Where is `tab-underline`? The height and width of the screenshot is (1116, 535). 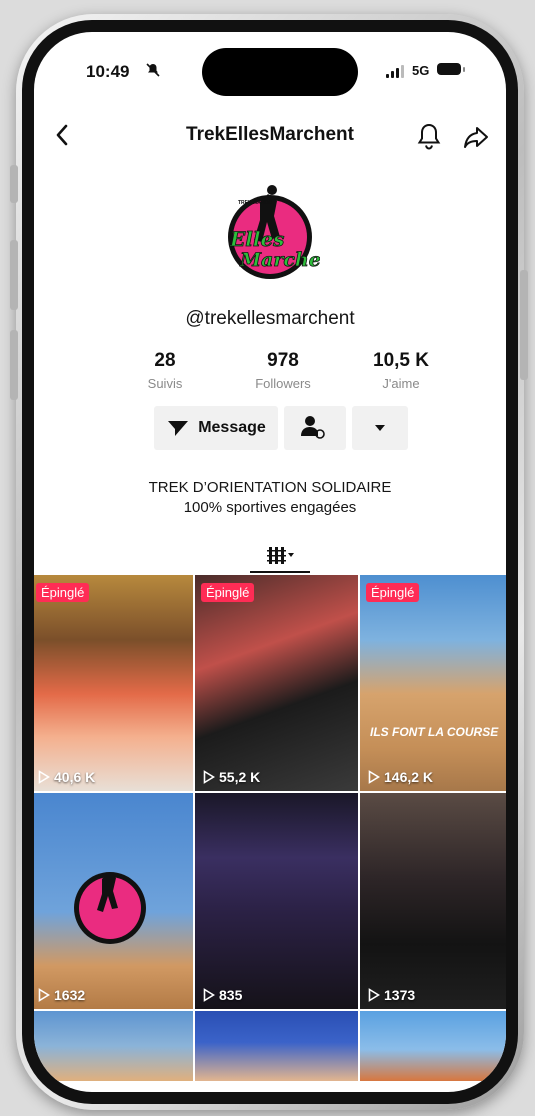 tab-underline is located at coordinates (280, 572).